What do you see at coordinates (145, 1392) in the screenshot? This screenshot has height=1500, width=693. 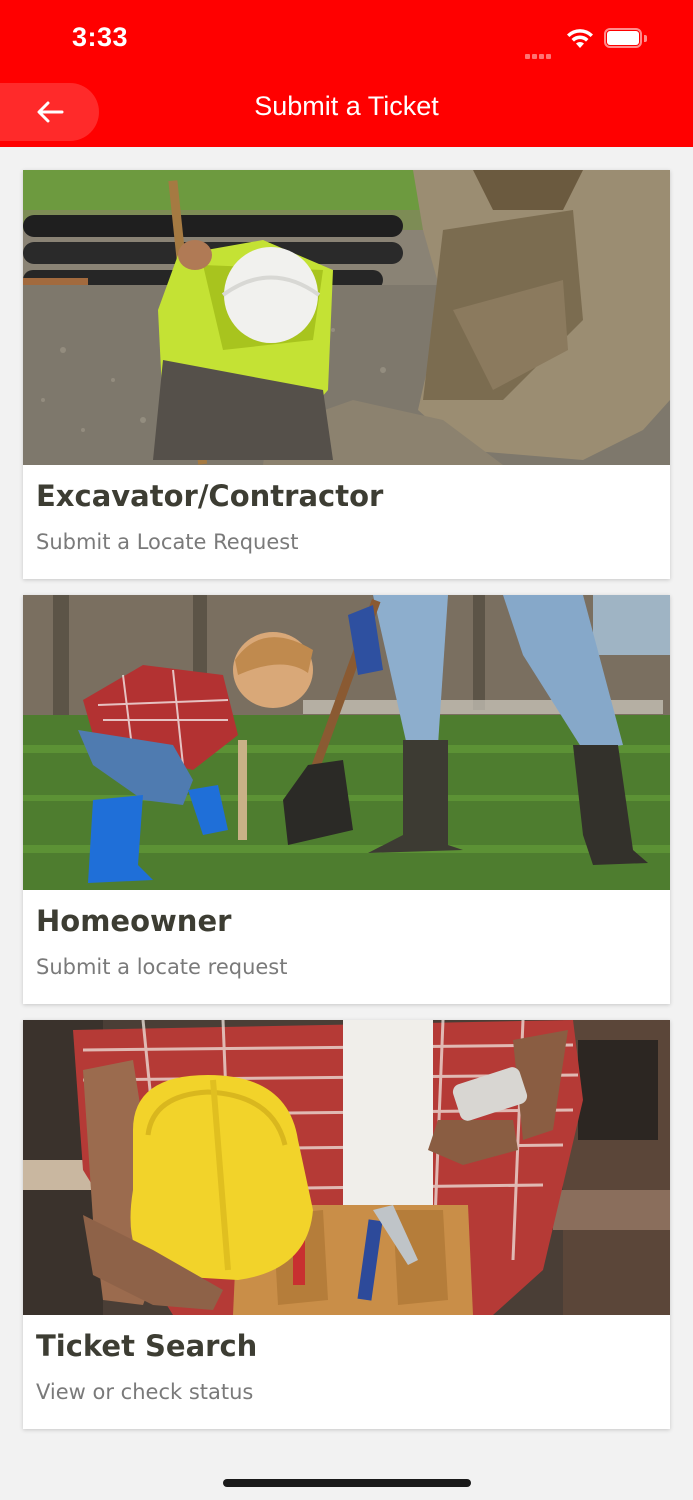 I see `card-subtitle: View or check status` at bounding box center [145, 1392].